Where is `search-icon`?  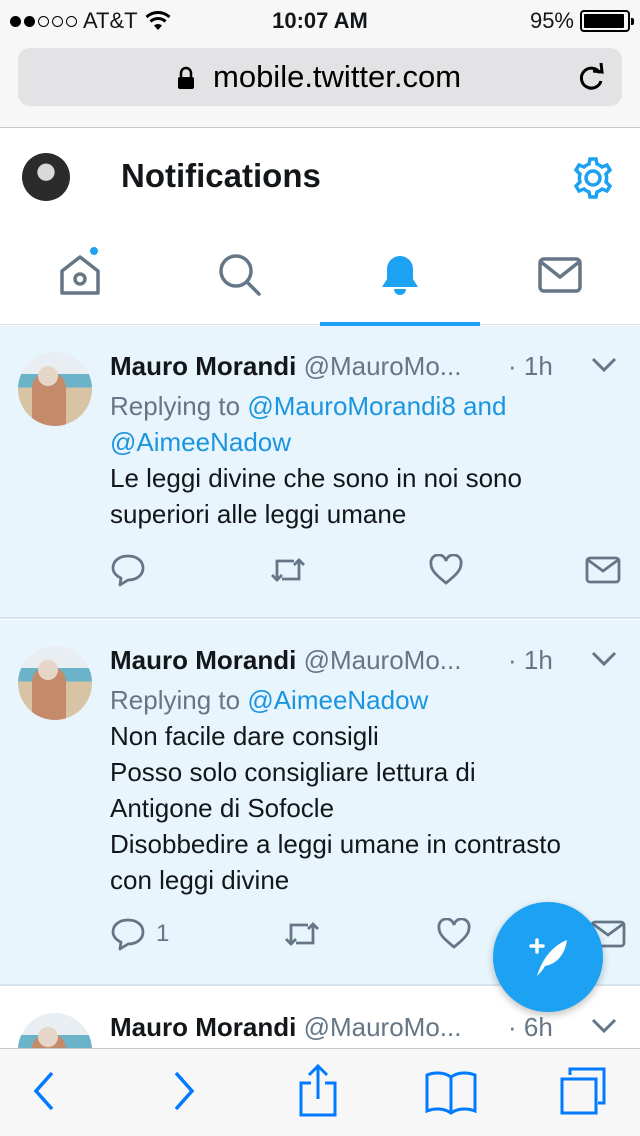
search-icon is located at coordinates (240, 275).